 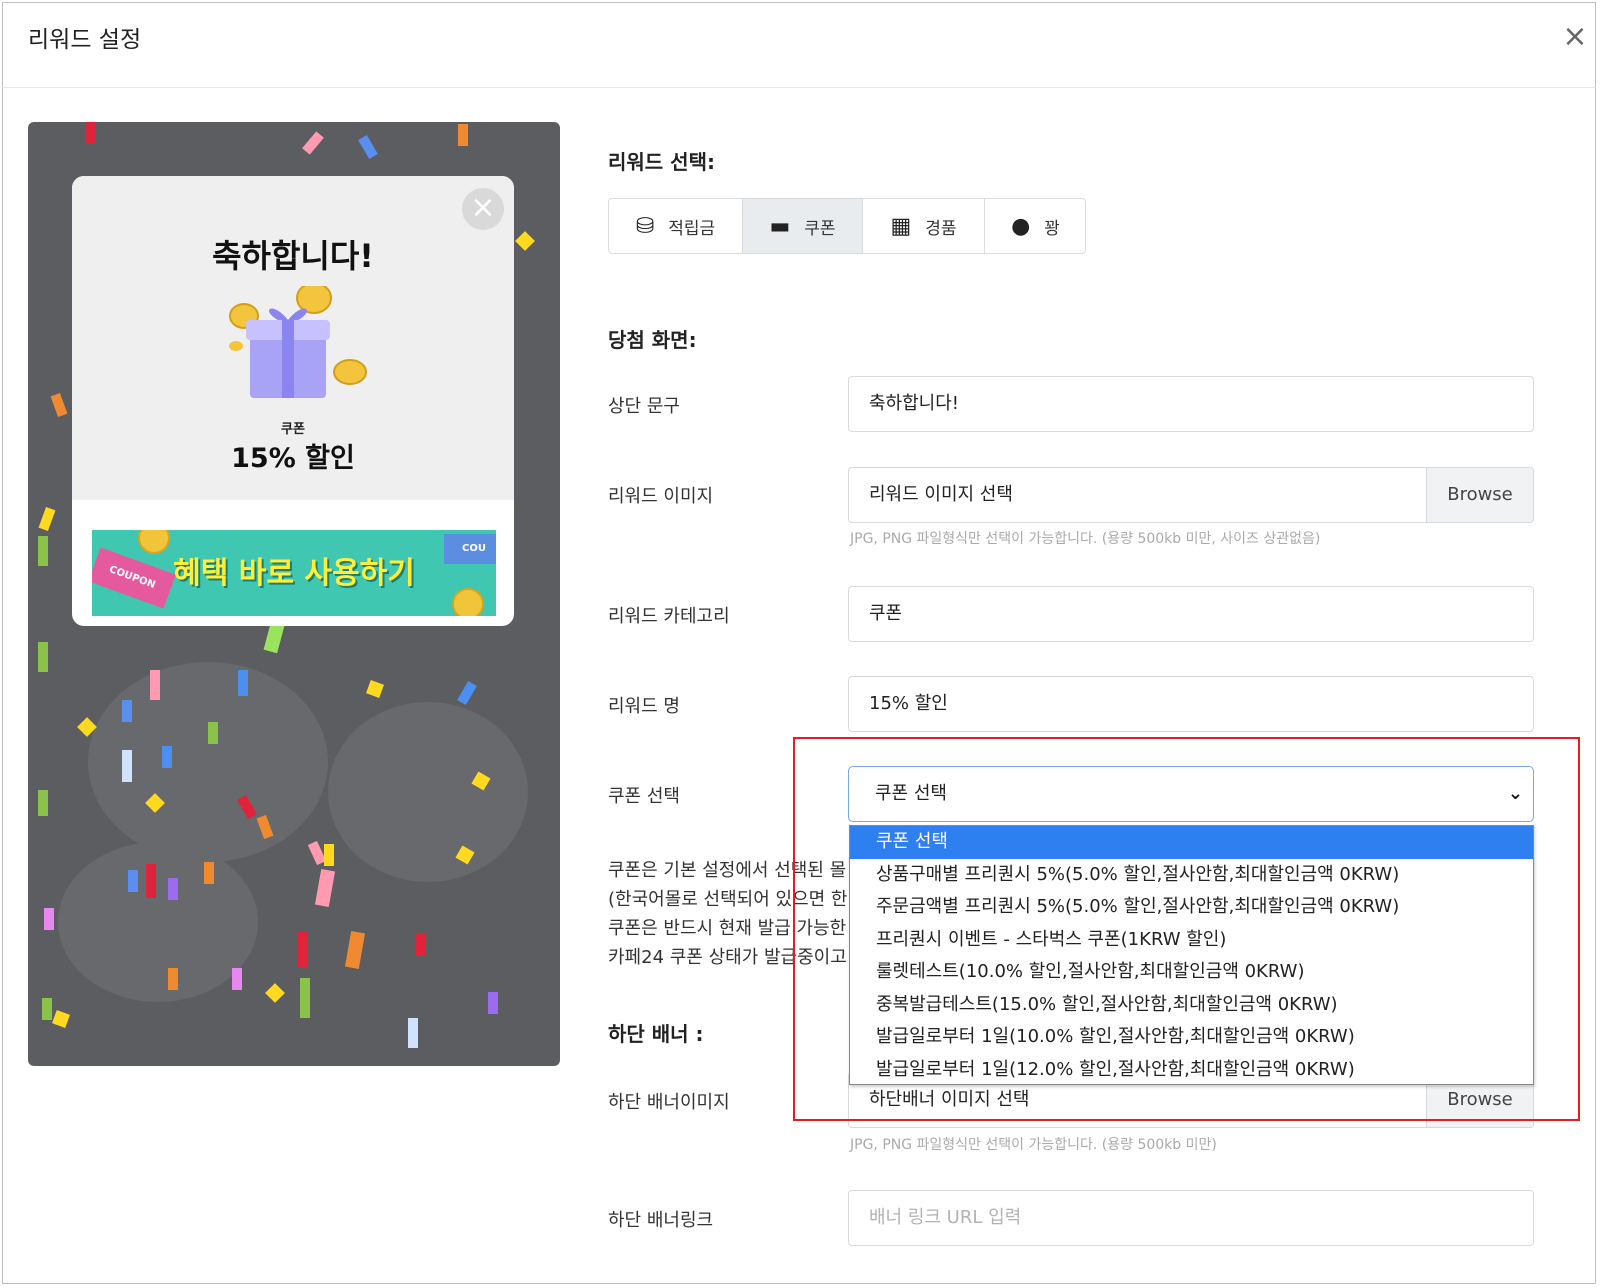 I want to click on dropdown-option: 발급일로부터 1일(12.0% 할인,절사안함,최대할인금액 0KRW), so click(x=1191, y=1070).